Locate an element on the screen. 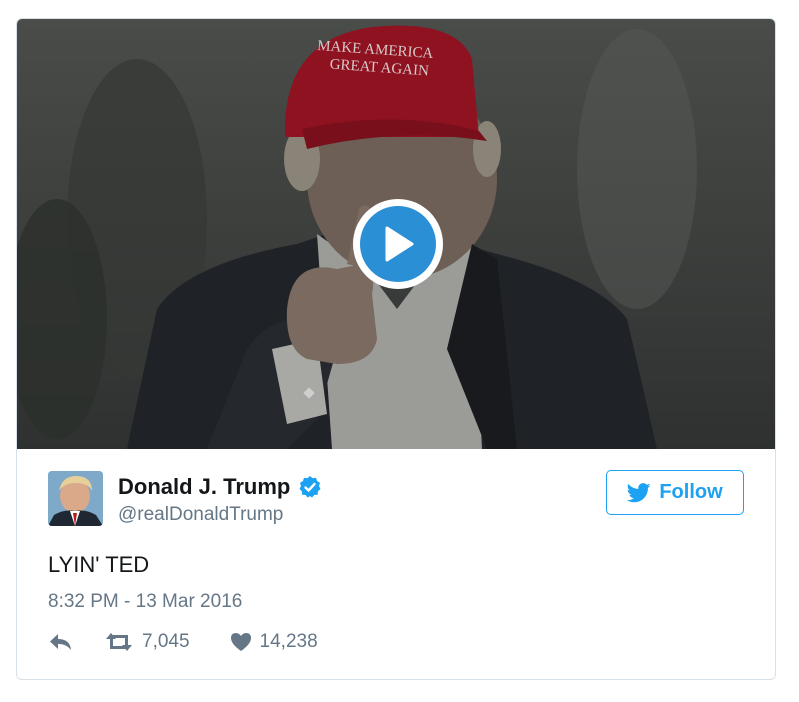  retweet-count: 7,045 is located at coordinates (166, 641).